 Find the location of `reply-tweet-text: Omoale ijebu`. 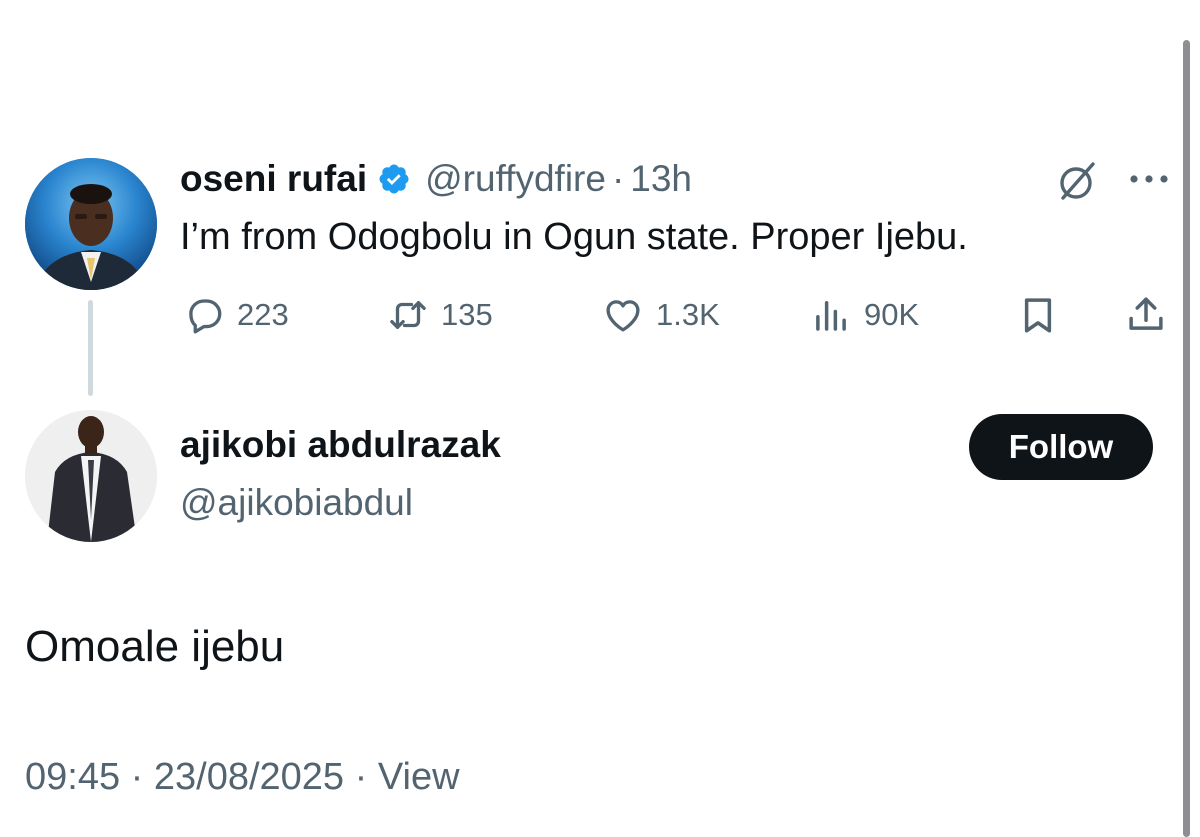

reply-tweet-text: Omoale ijebu is located at coordinates (155, 646).